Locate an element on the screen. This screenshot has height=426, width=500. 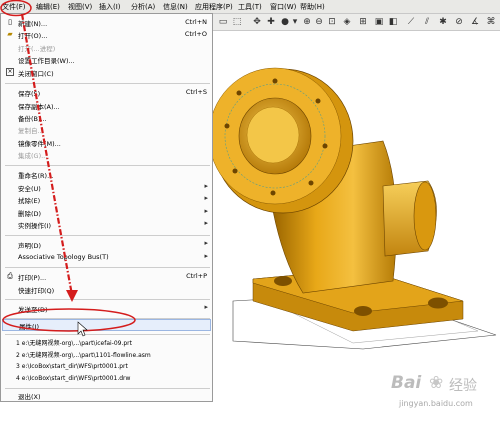
highlight-circle-file-menu is located at coordinates (16, 8).